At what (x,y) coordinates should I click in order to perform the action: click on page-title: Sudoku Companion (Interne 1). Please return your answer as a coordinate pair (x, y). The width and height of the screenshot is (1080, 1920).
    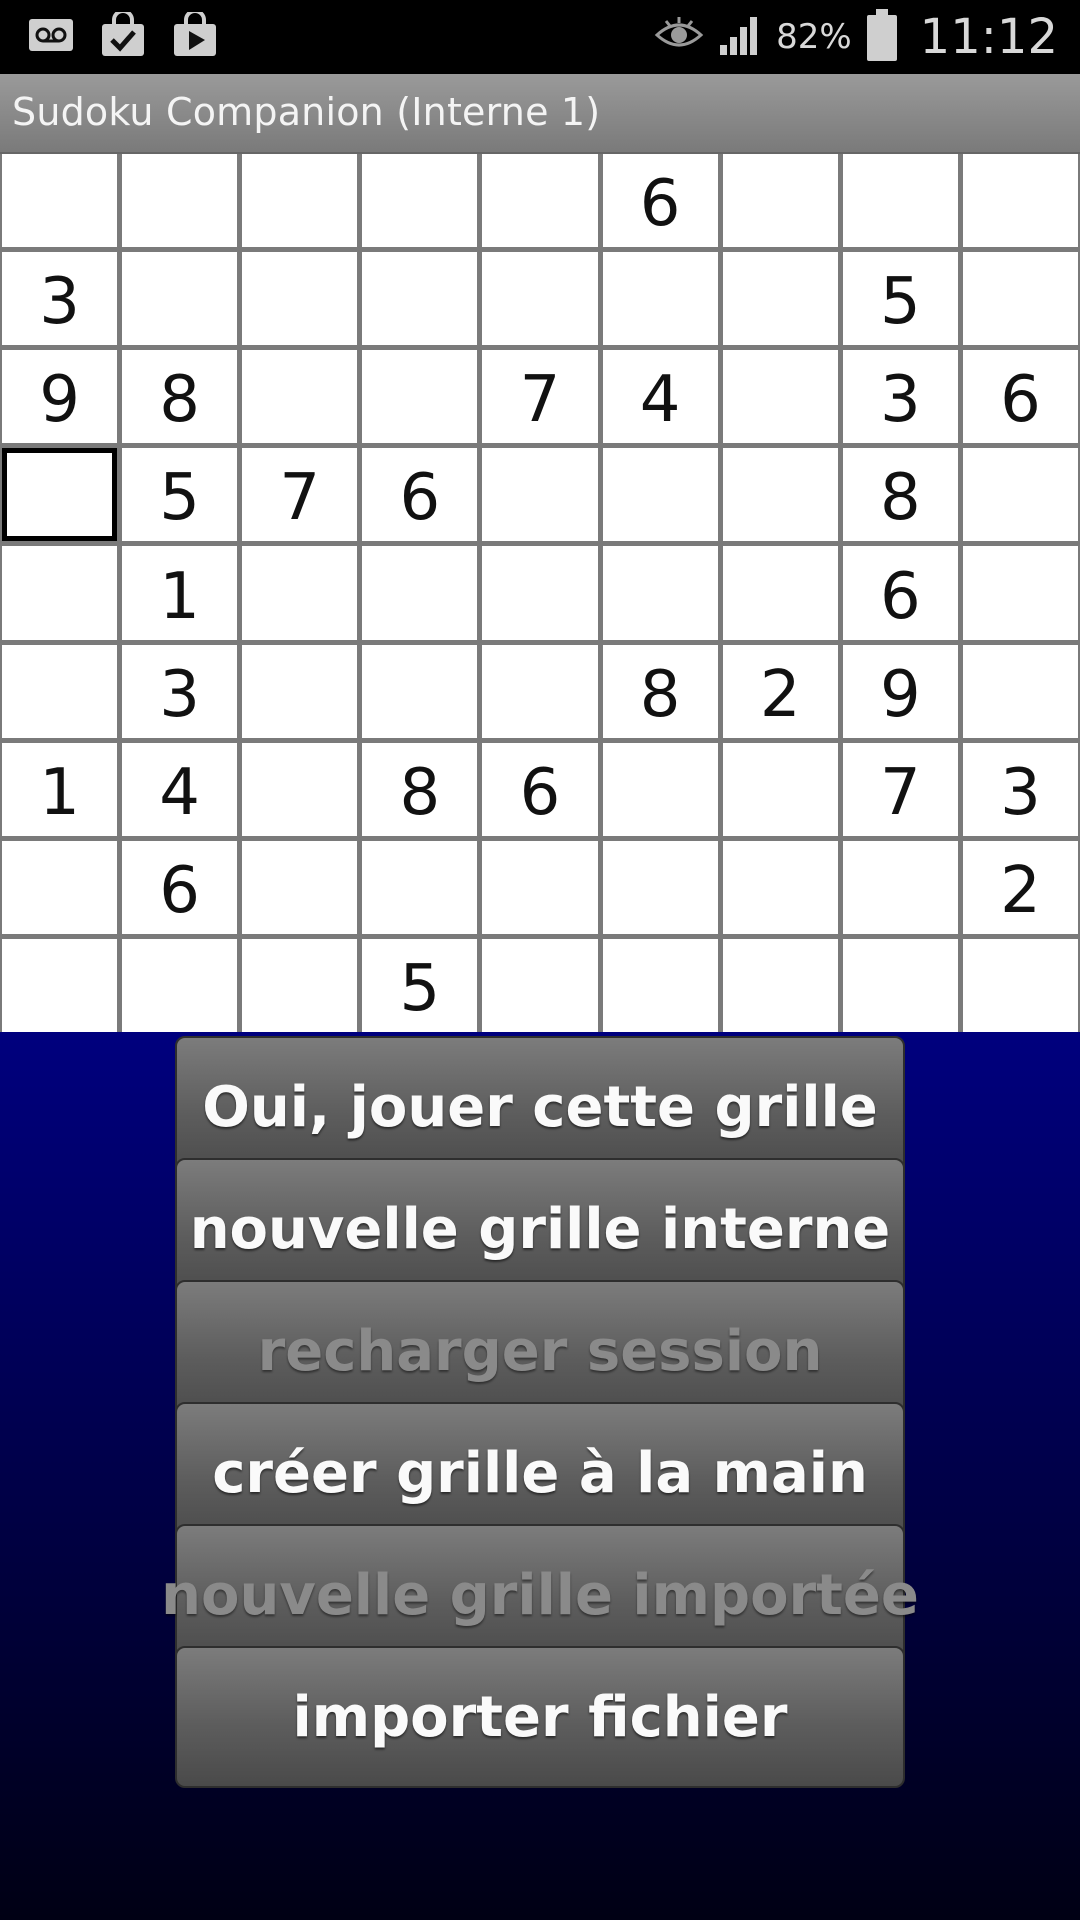
    Looking at the image, I should click on (306, 112).